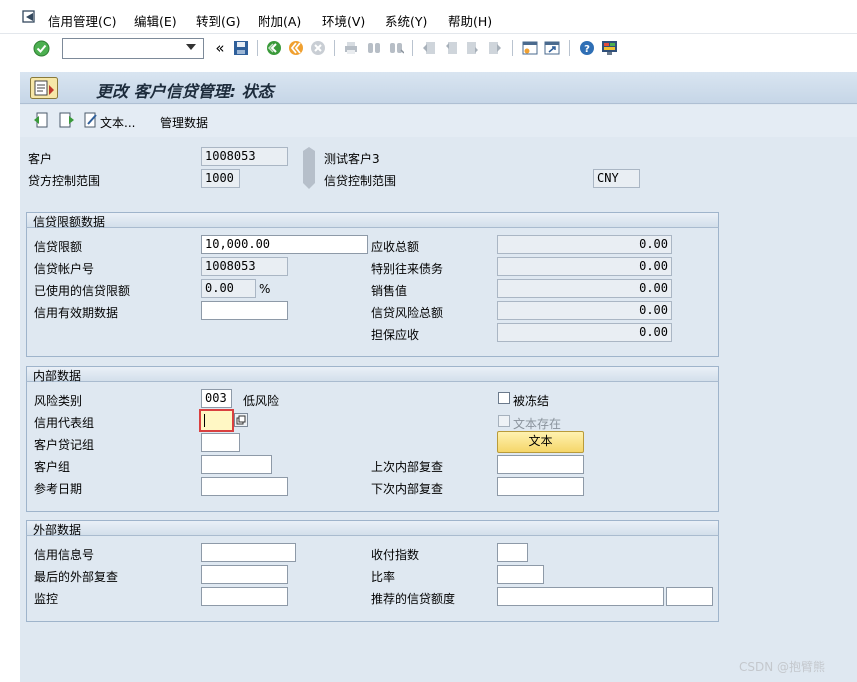 The width and height of the screenshot is (857, 682). What do you see at coordinates (473, 48) in the screenshot?
I see `next-page-icon` at bounding box center [473, 48].